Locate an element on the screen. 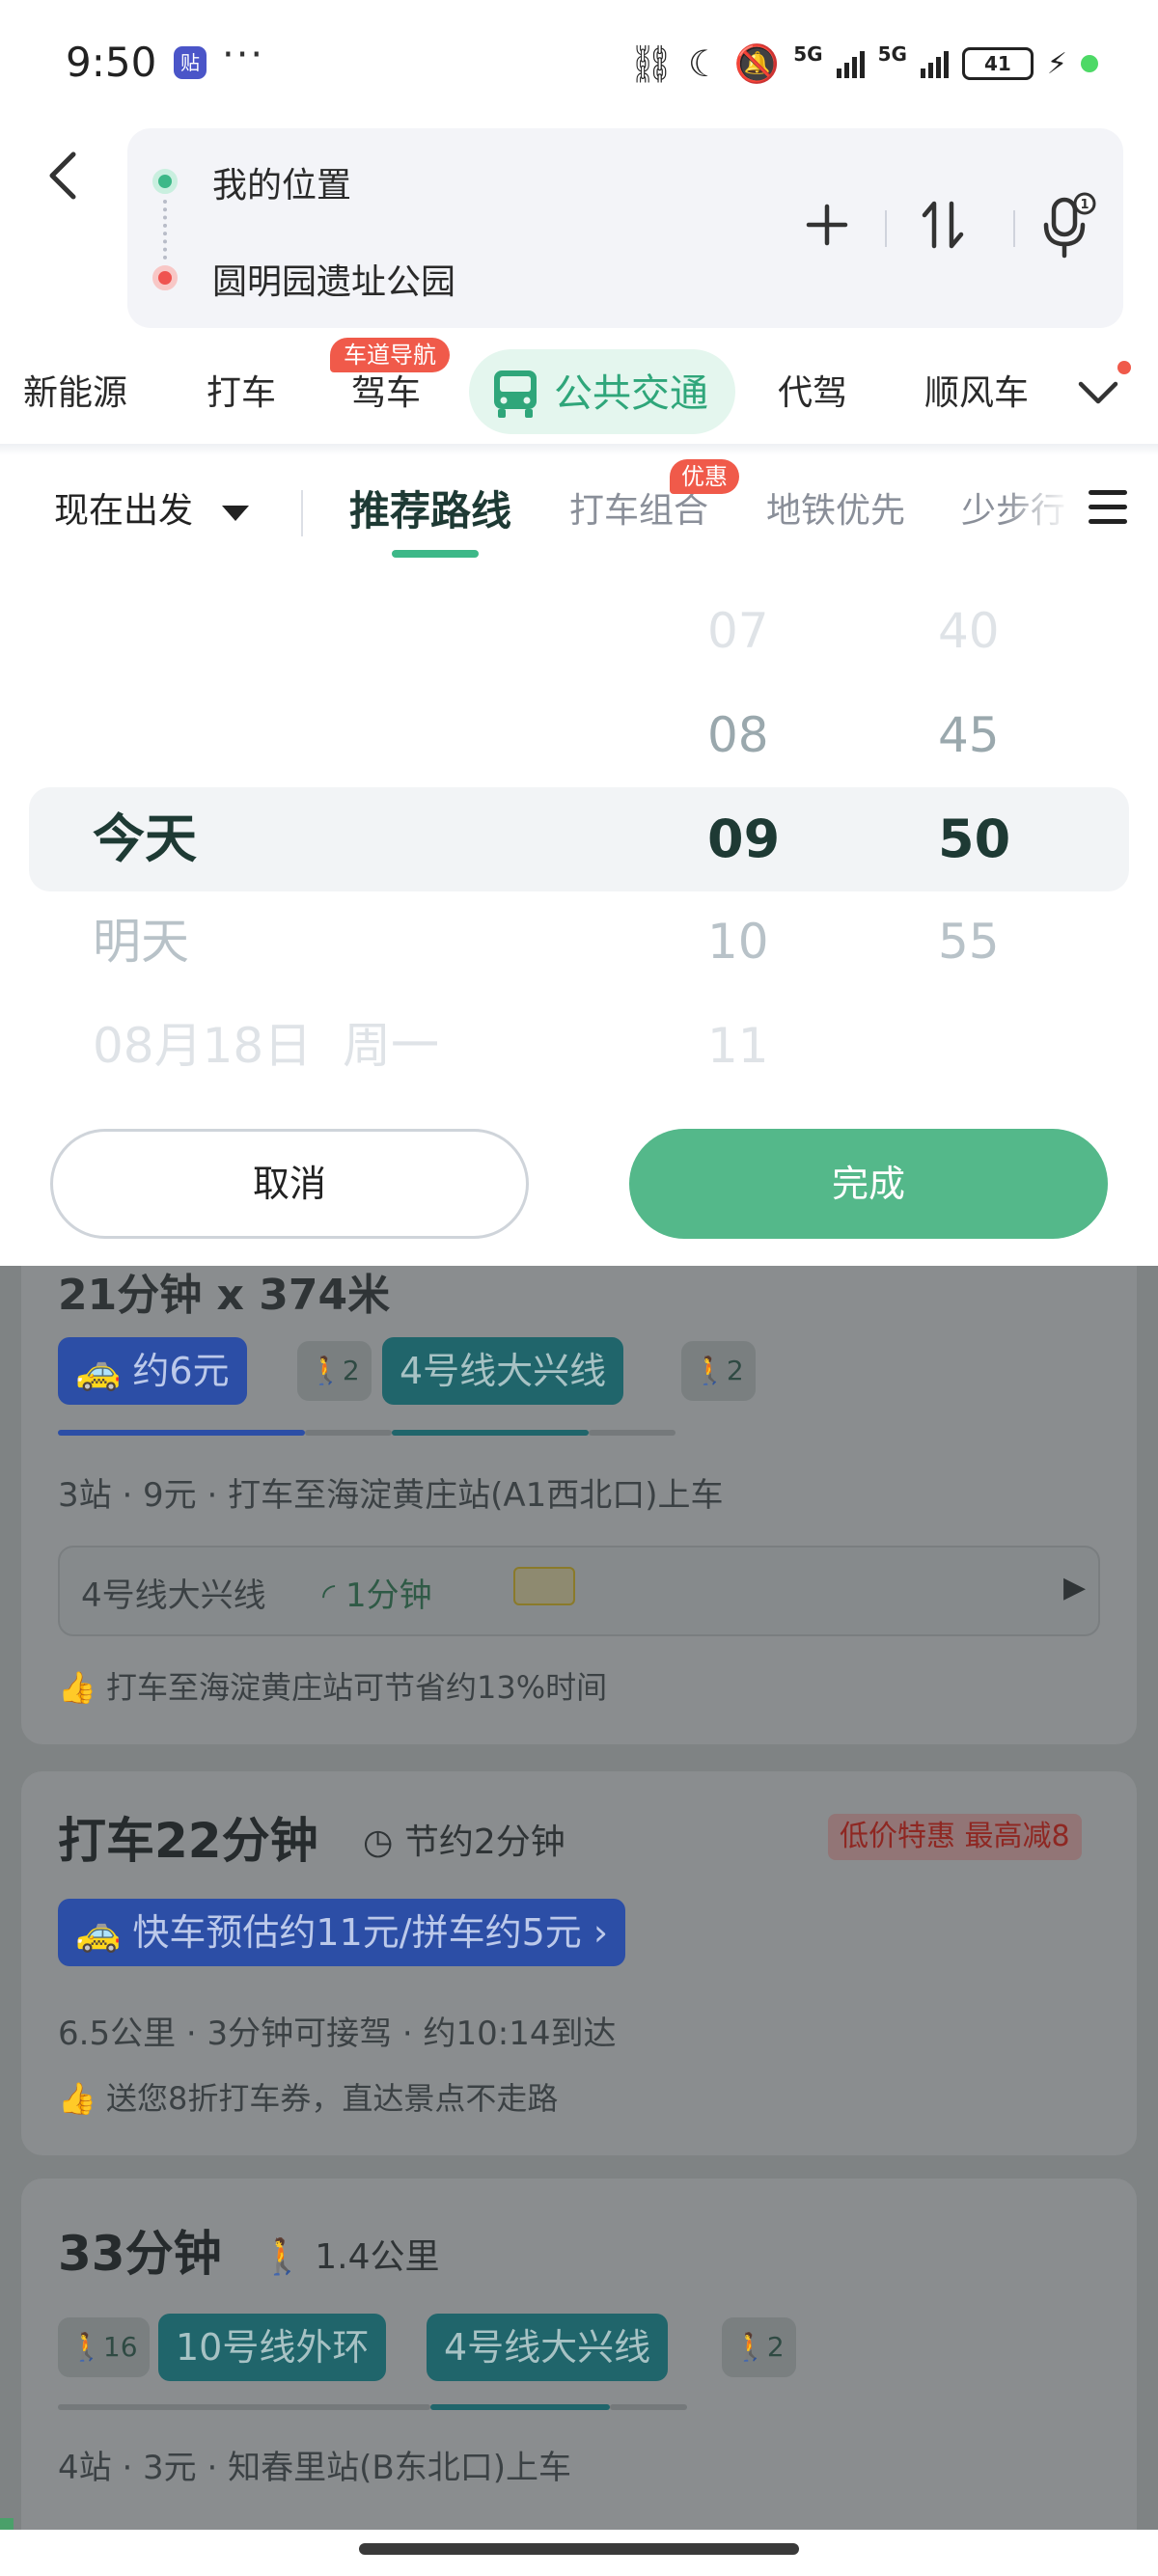 This screenshot has height=2576, width=1158. picker-minute: 40 is located at coordinates (969, 631).